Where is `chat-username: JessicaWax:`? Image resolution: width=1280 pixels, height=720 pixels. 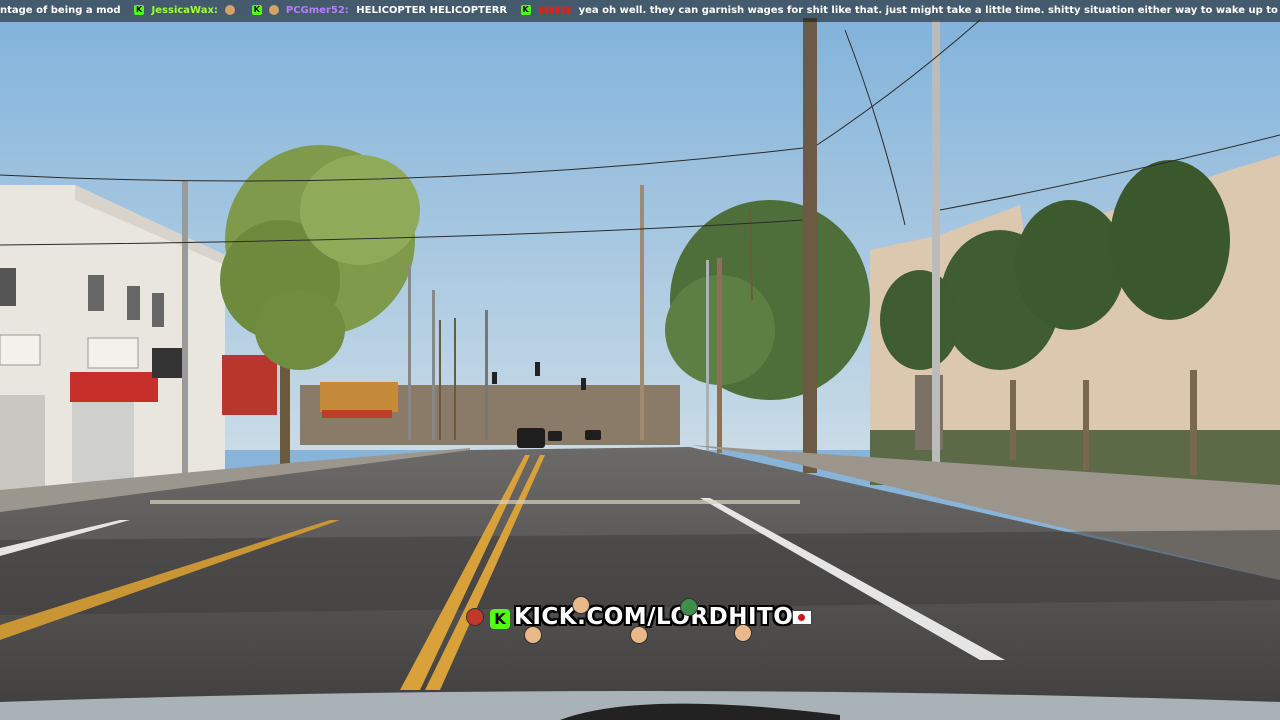 chat-username: JessicaWax: is located at coordinates (184, 10).